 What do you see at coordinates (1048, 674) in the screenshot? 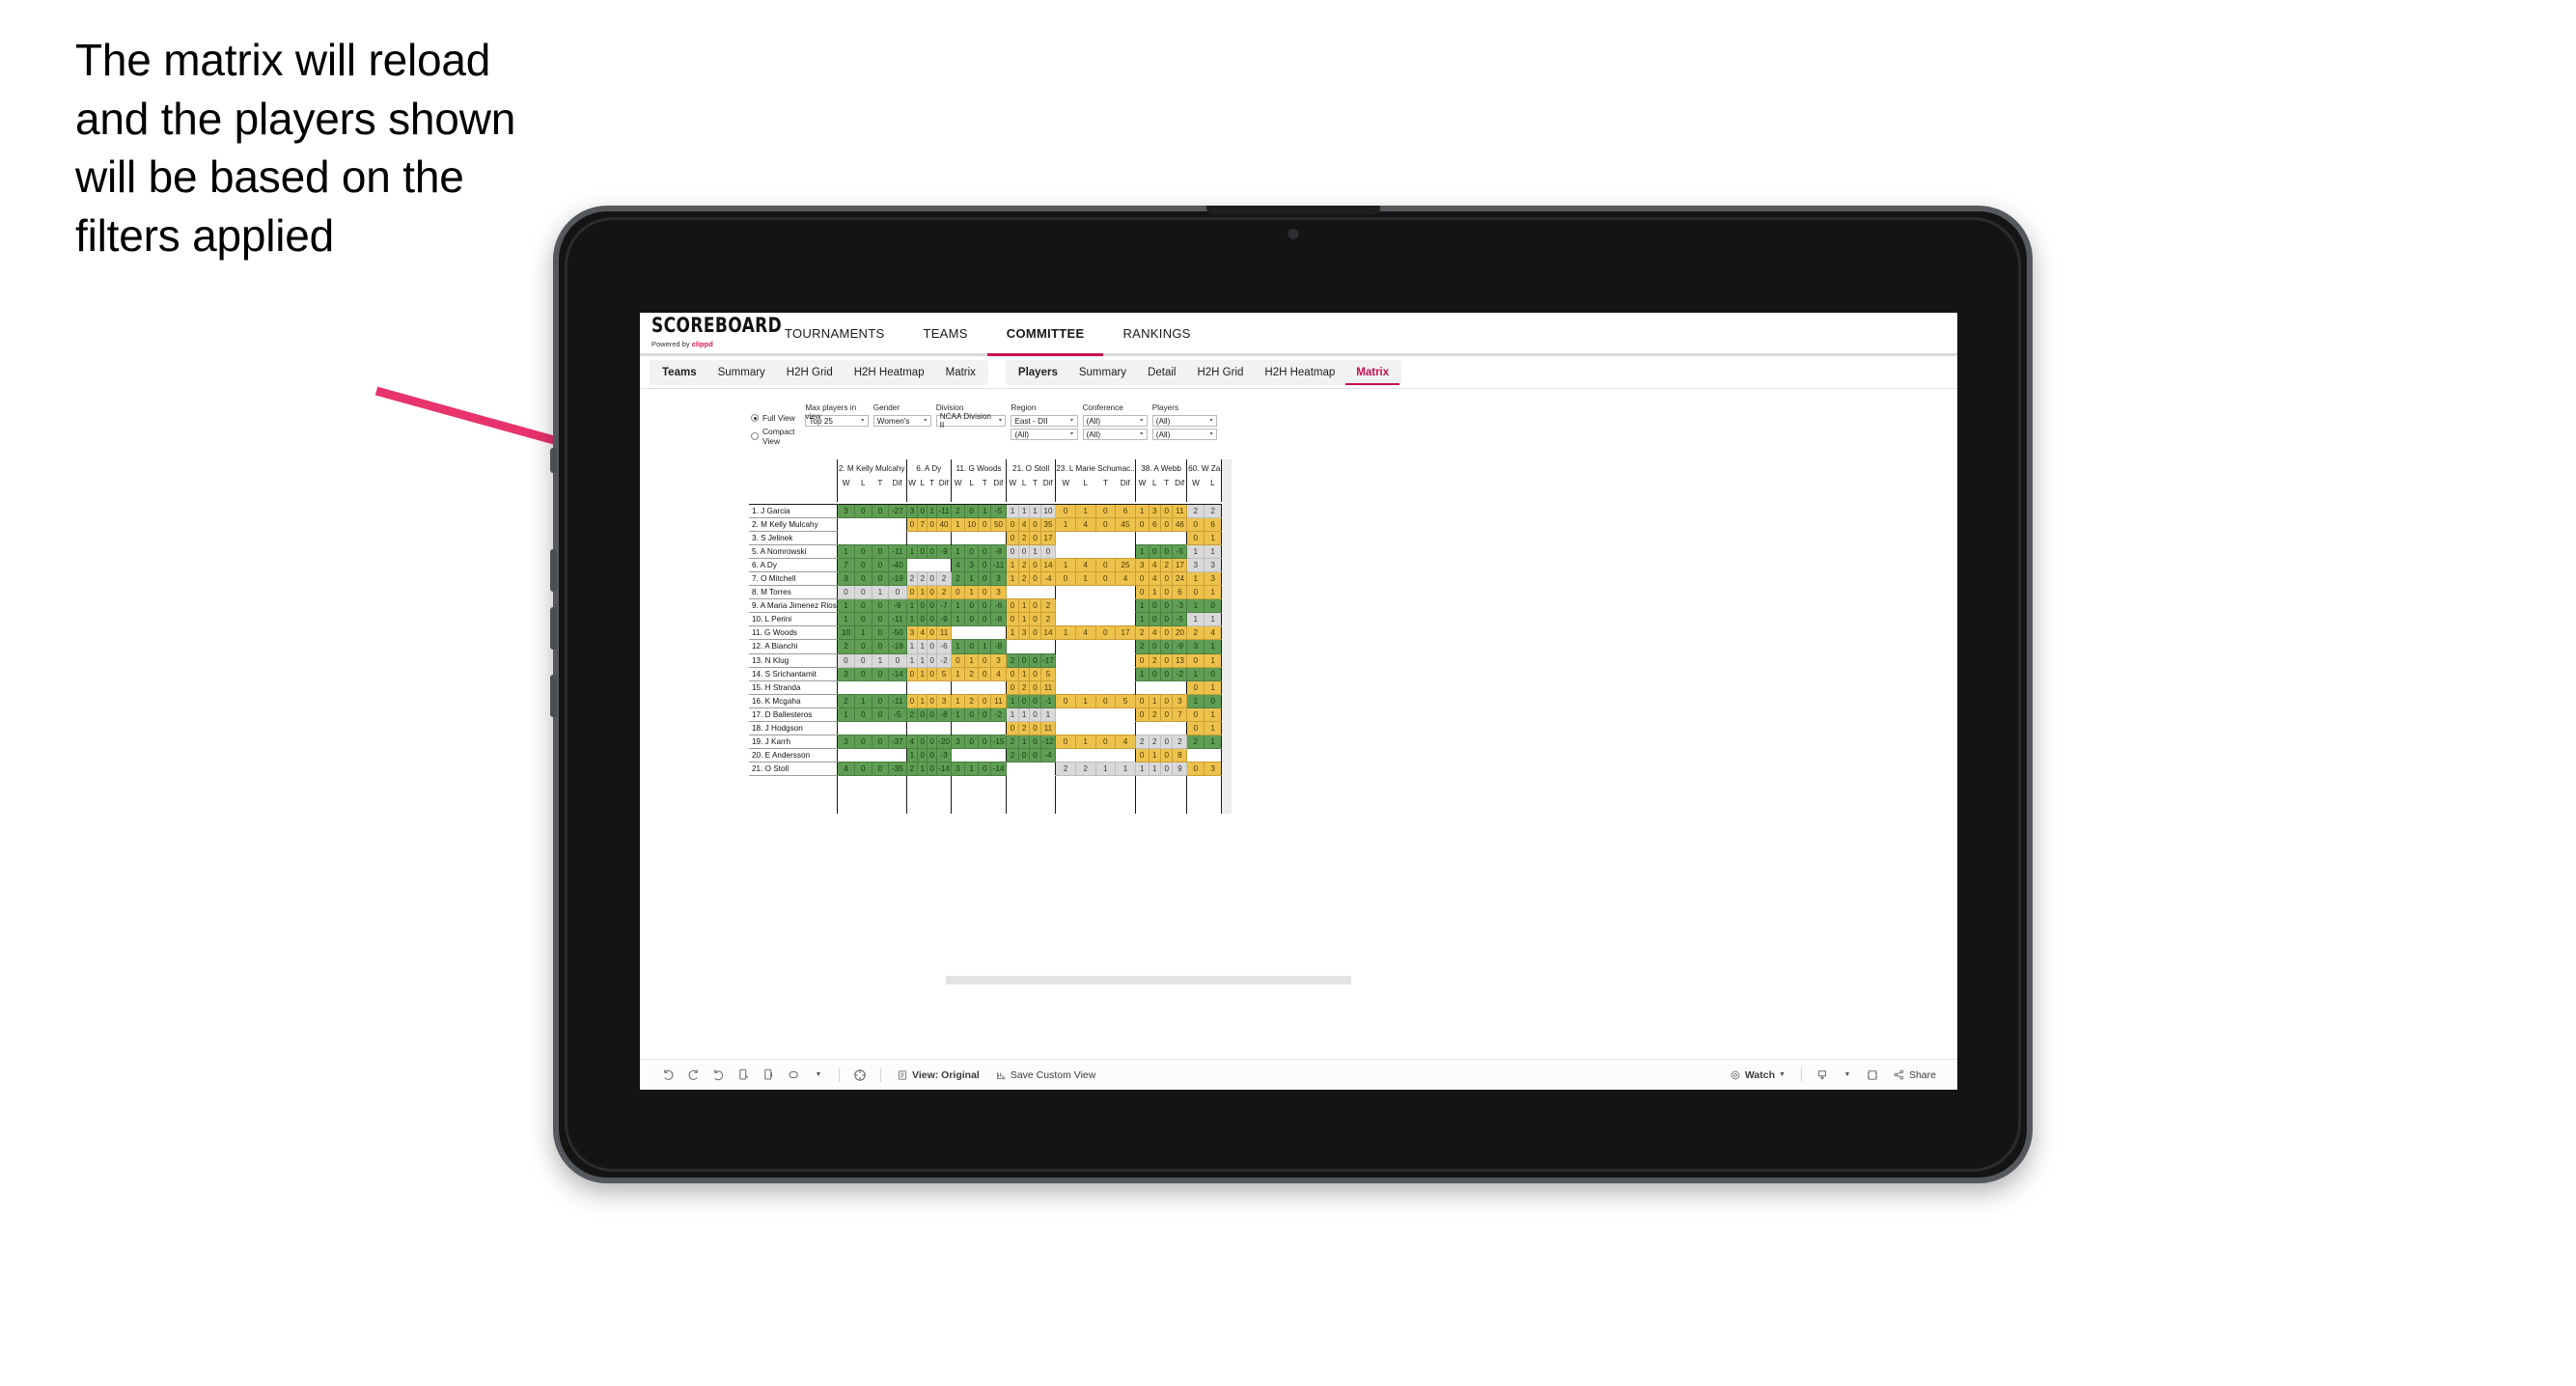
I see `matrix-cell: 5` at bounding box center [1048, 674].